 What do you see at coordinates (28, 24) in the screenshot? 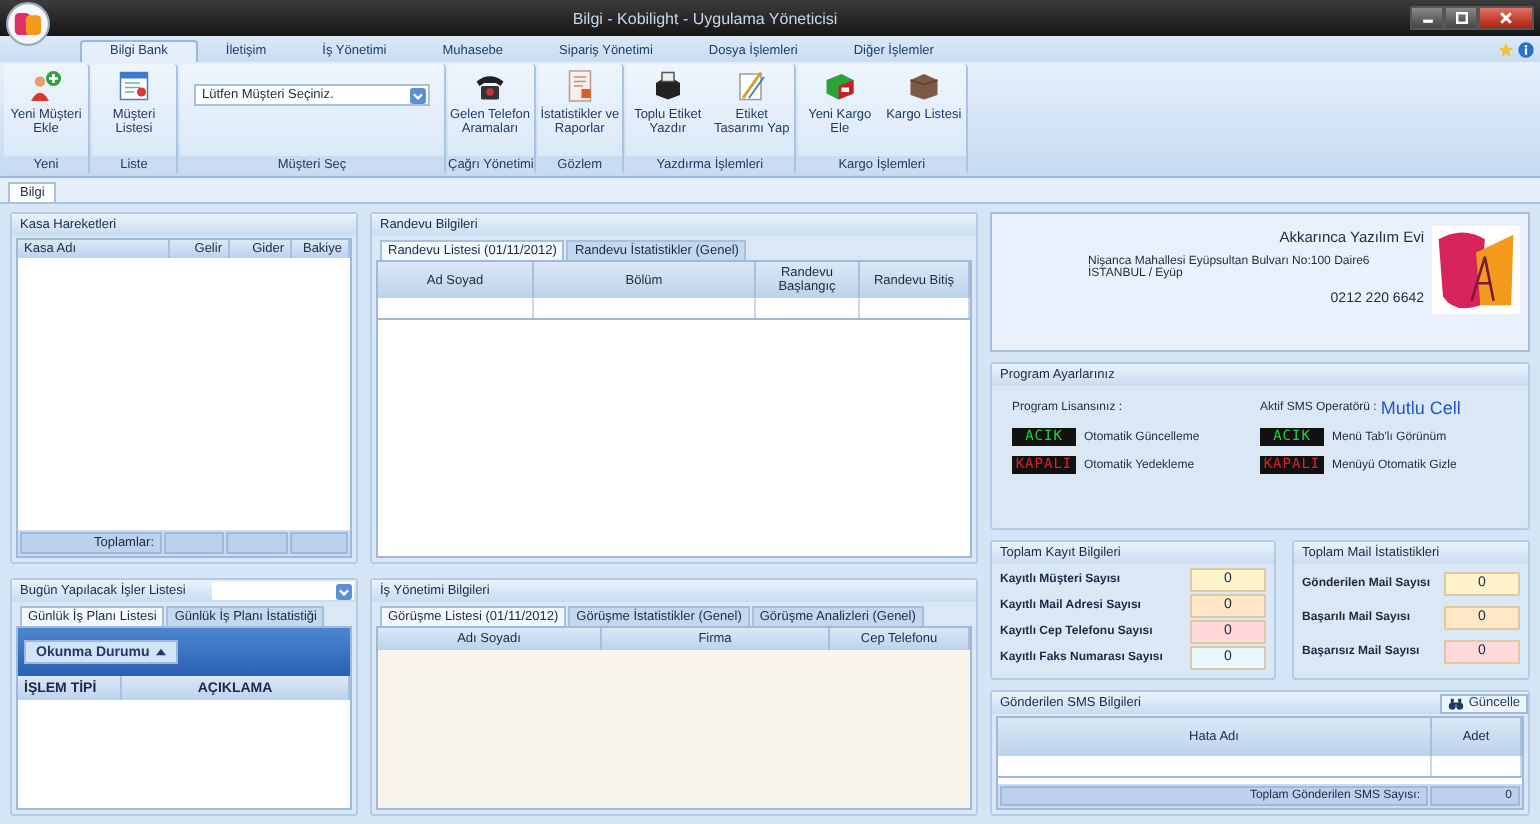
I see `app-logo-icon` at bounding box center [28, 24].